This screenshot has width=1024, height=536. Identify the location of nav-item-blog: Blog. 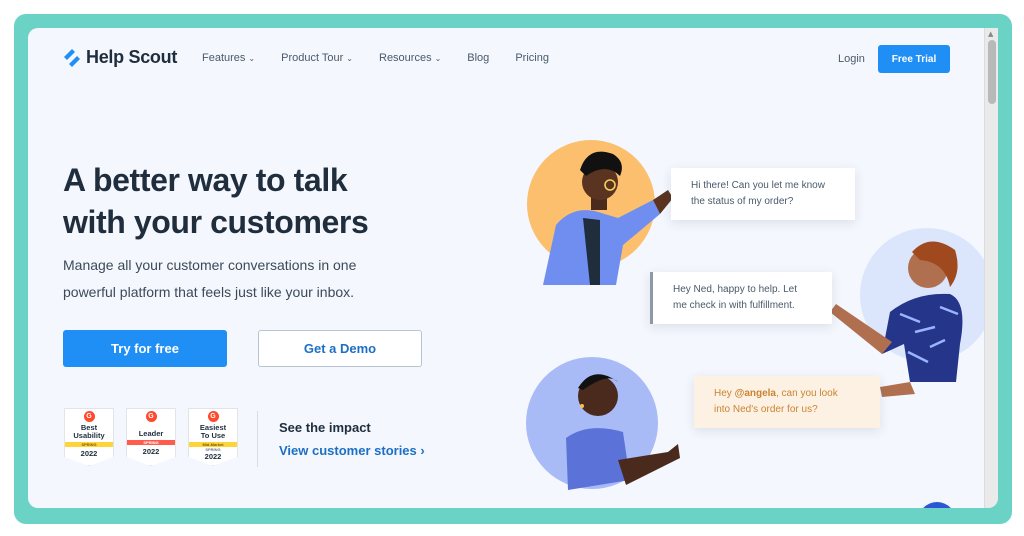
(478, 58).